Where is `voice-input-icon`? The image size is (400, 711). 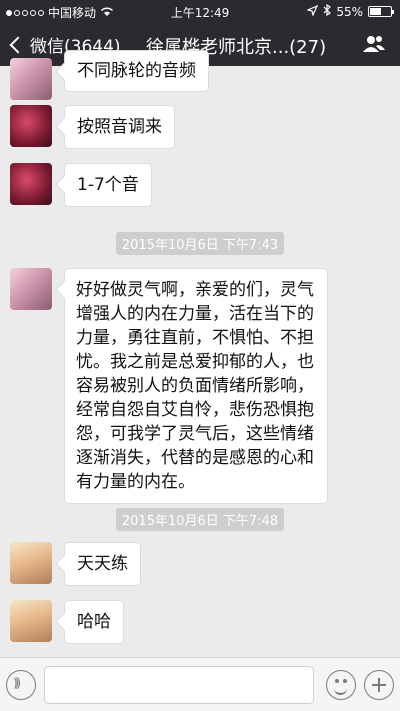 voice-input-icon is located at coordinates (21, 685).